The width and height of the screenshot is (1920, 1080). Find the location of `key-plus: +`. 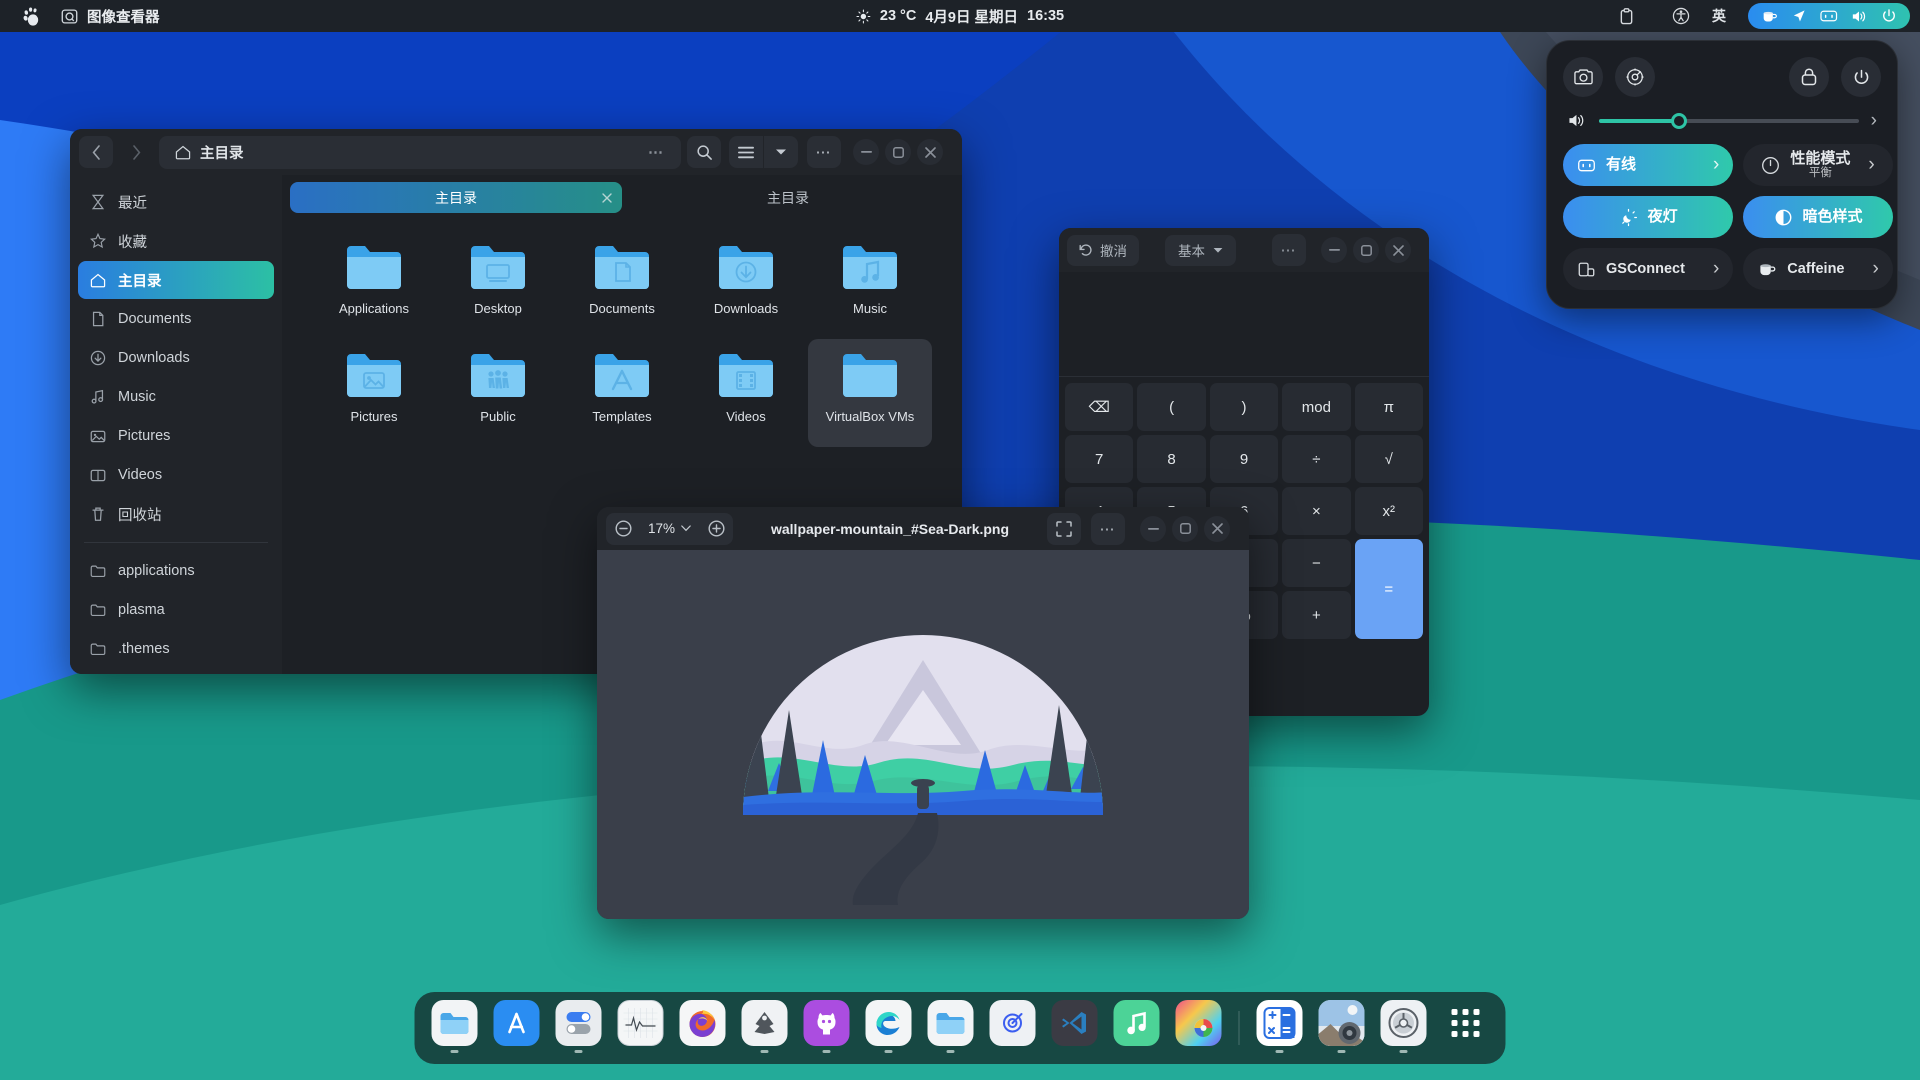

key-plus: + is located at coordinates (1316, 615).